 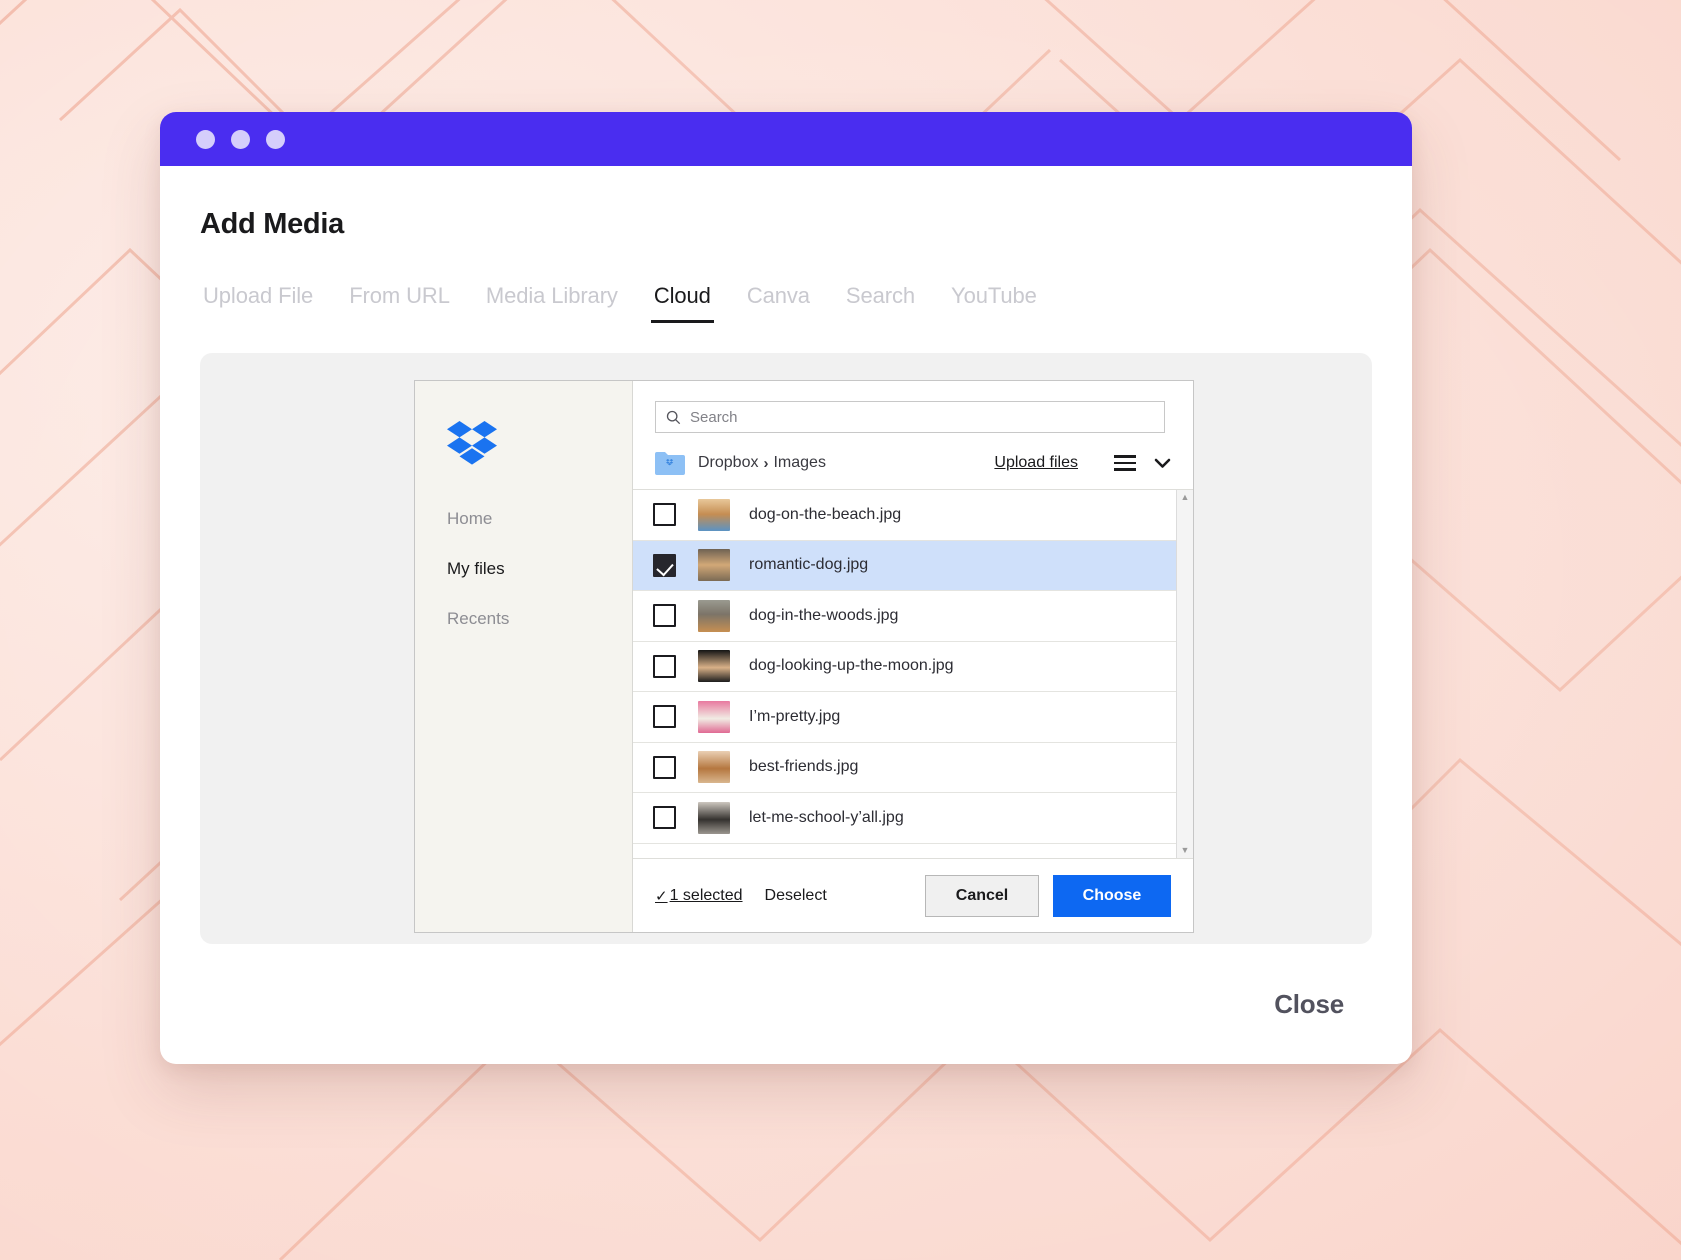 What do you see at coordinates (795, 716) in the screenshot?
I see `file-name: I’m-pretty.jpg` at bounding box center [795, 716].